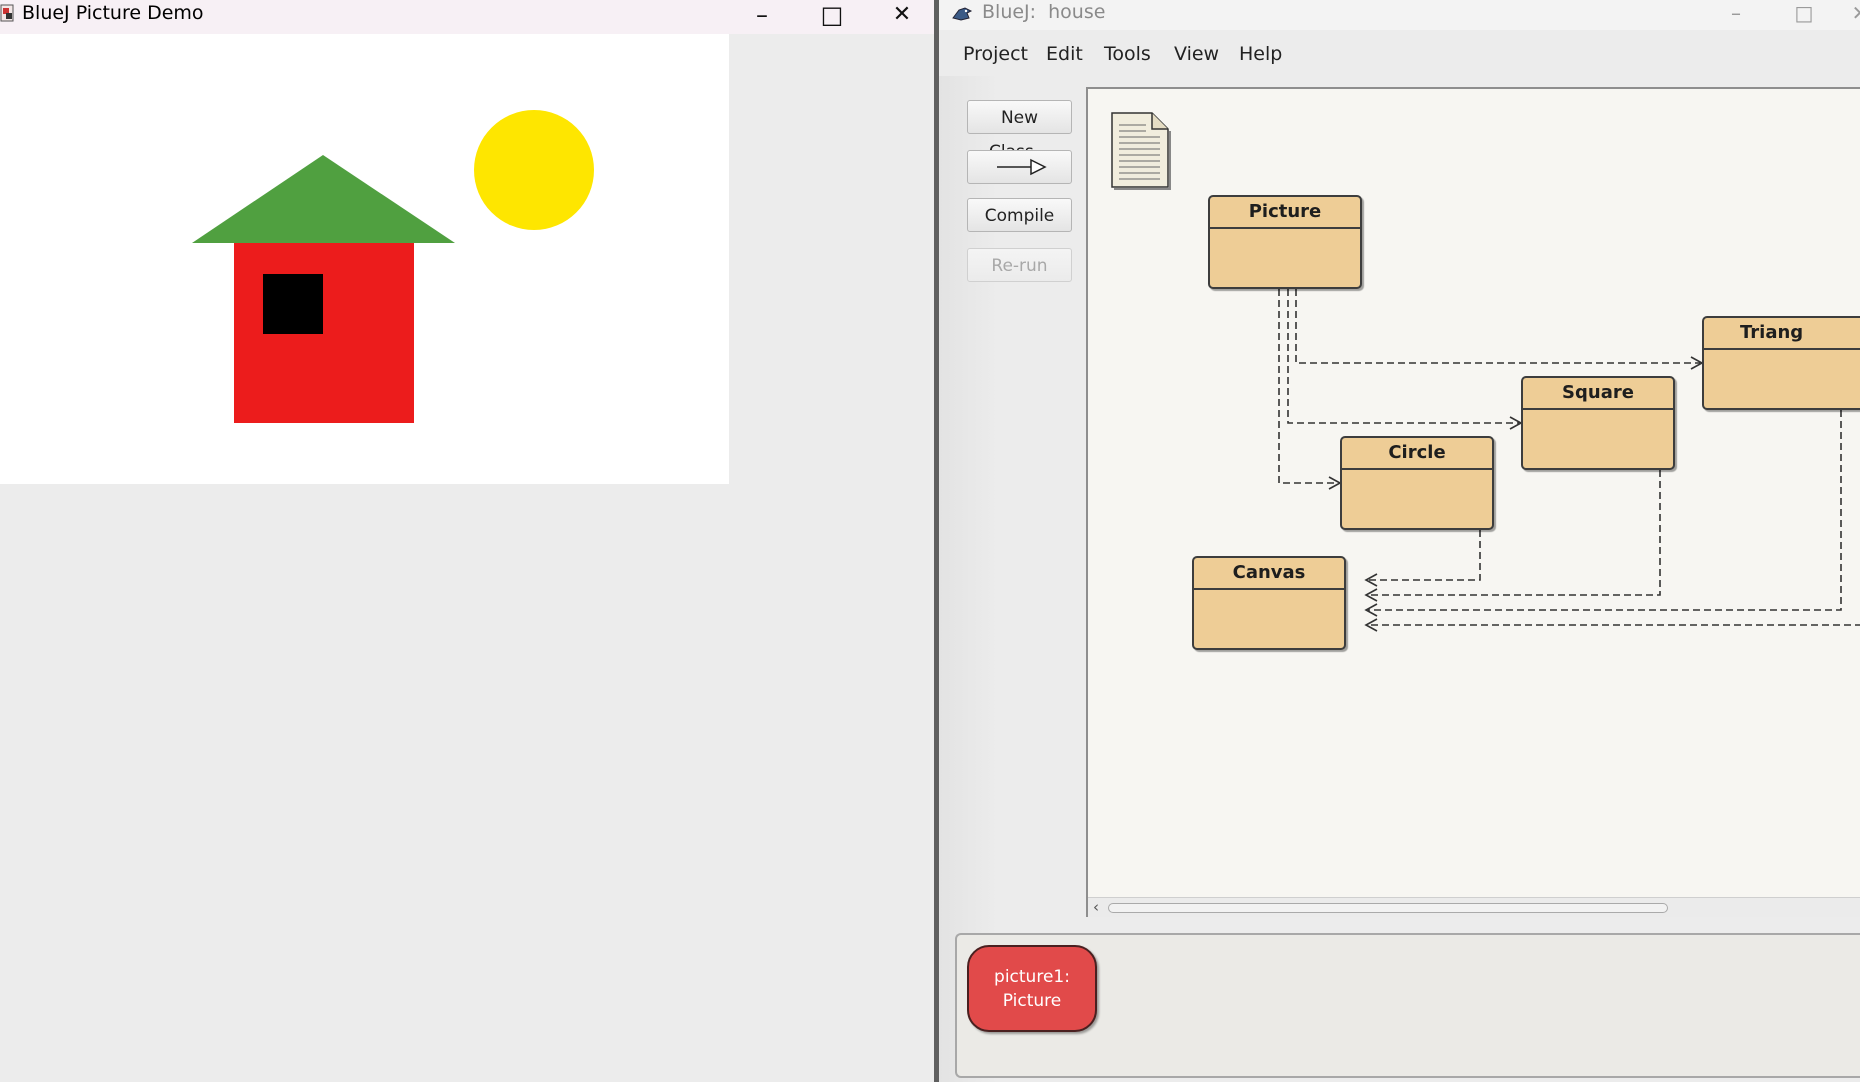 The height and width of the screenshot is (1082, 1860). Describe the element at coordinates (1032, 976) in the screenshot. I see `object-name-label: picture1:` at that location.